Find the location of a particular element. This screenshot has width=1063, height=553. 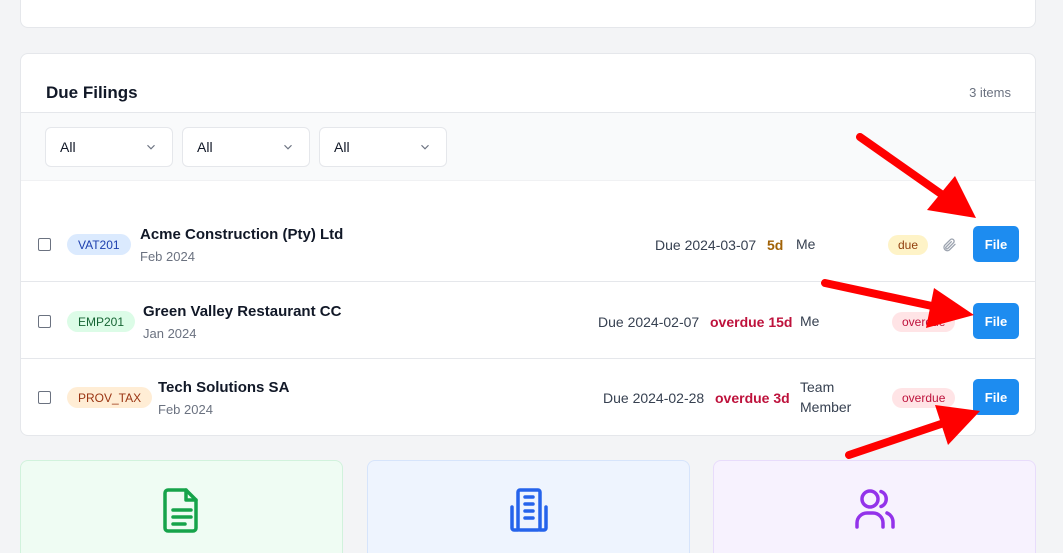

owner-line-2: Member is located at coordinates (826, 407).